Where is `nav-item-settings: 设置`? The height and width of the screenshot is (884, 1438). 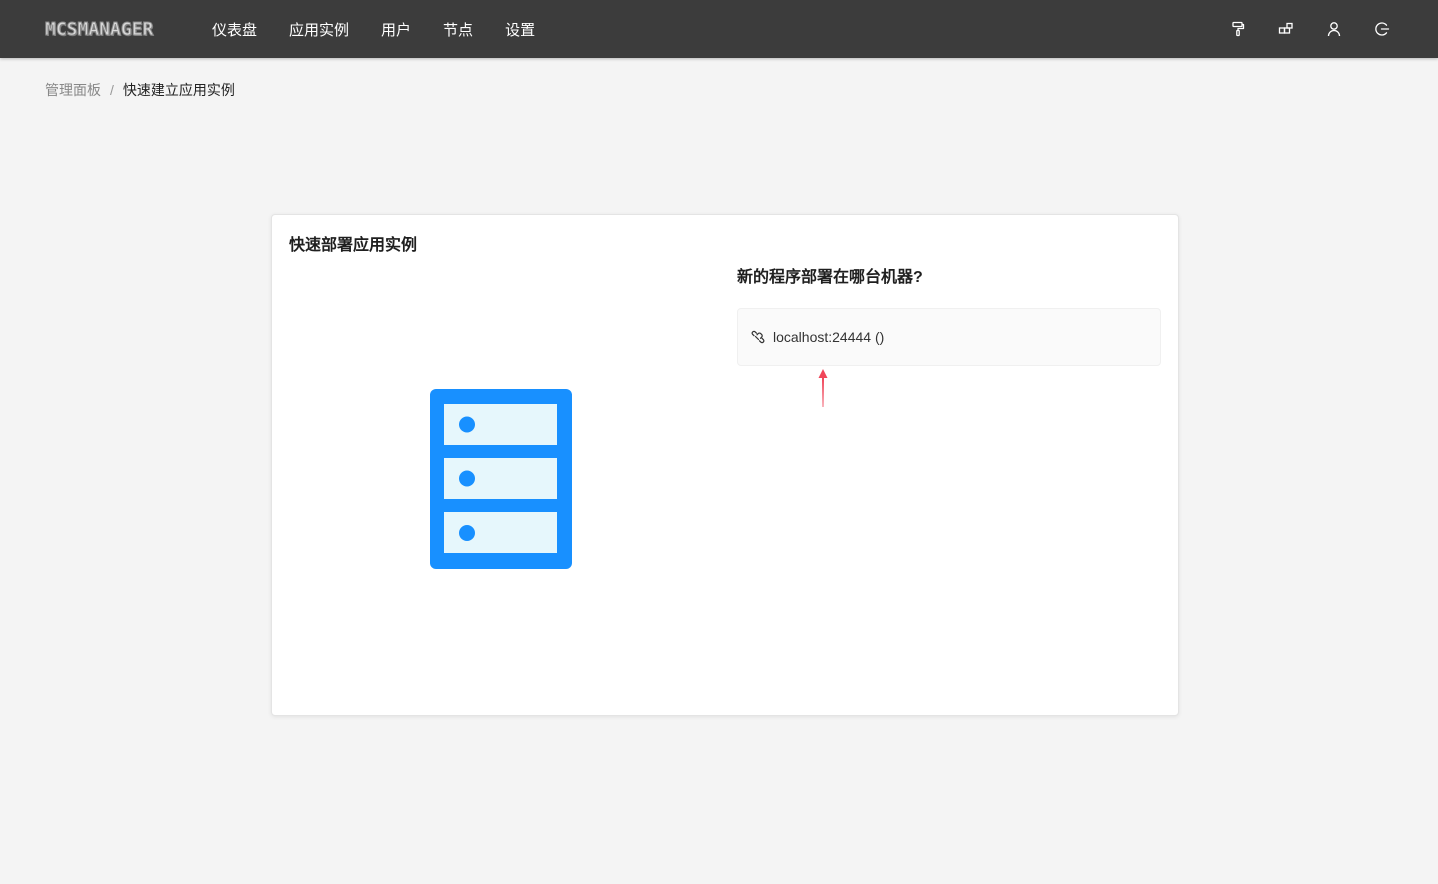
nav-item-settings: 设置 is located at coordinates (520, 29).